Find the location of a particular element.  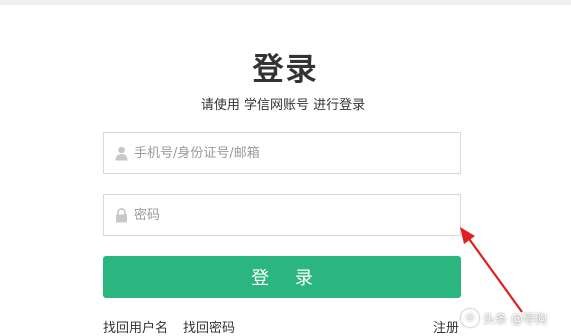

watermark: ◎ 头条 @导购 is located at coordinates (504, 318).